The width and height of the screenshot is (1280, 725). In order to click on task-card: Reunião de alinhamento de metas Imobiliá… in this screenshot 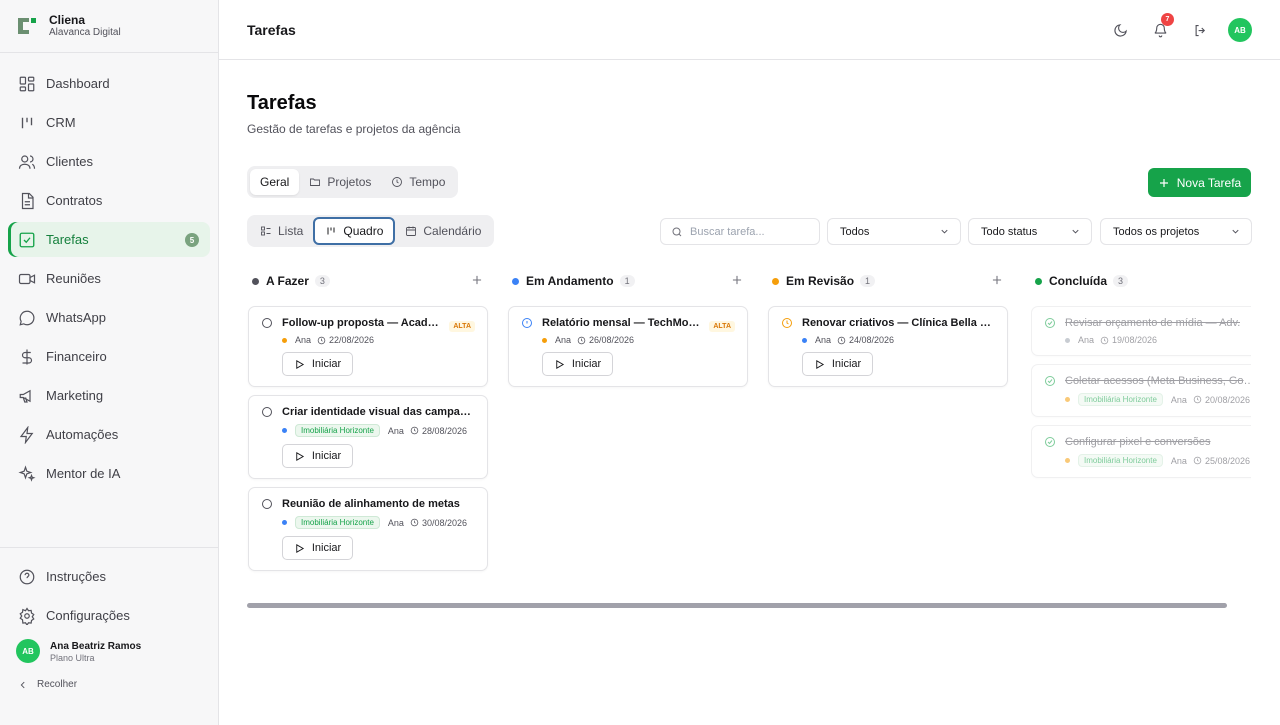, I will do `click(368, 529)`.